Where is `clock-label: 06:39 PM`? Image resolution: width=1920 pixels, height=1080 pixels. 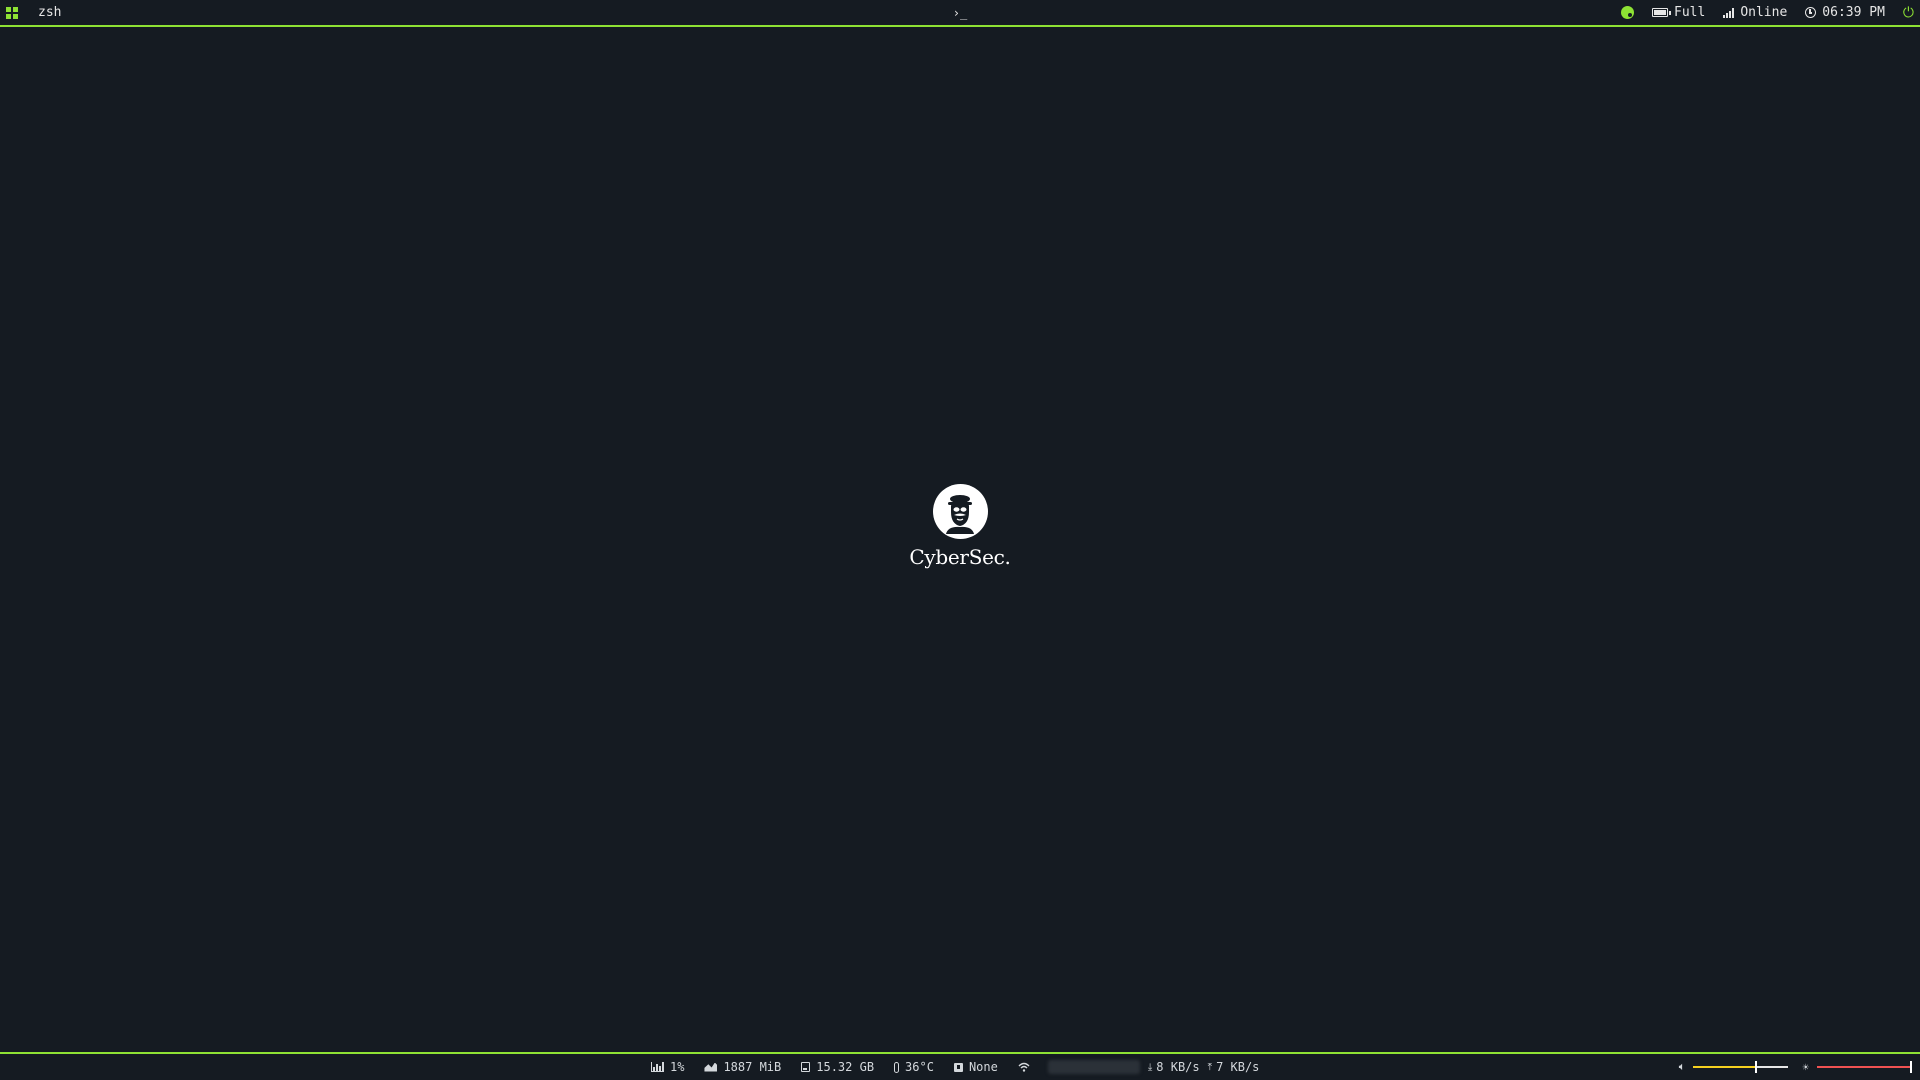
clock-label: 06:39 PM is located at coordinates (1853, 12).